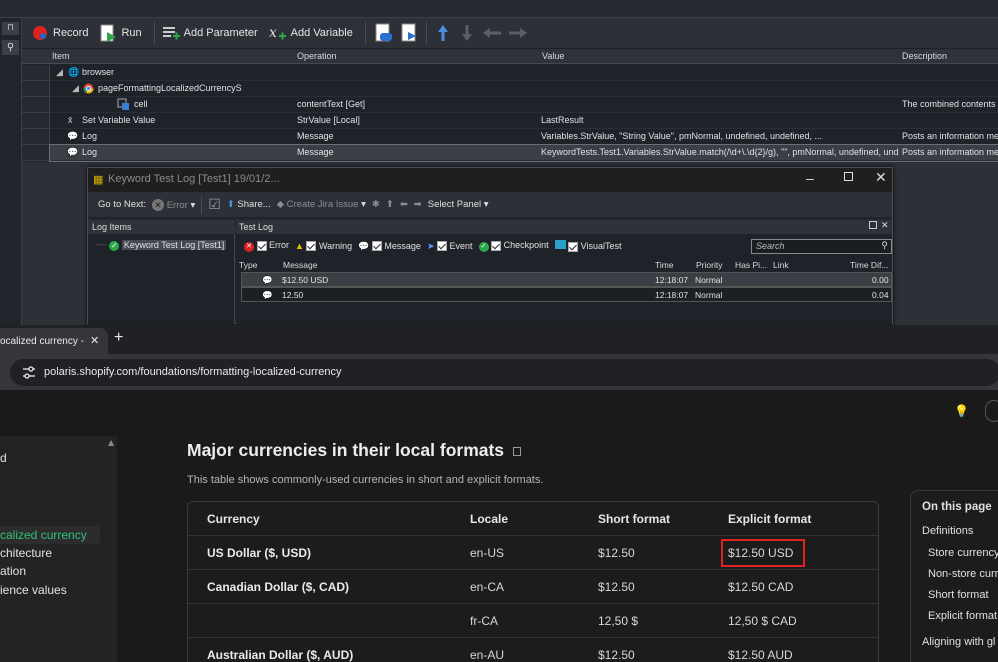  Describe the element at coordinates (873, 225) in the screenshot. I see `panel-maximize-icon` at that location.